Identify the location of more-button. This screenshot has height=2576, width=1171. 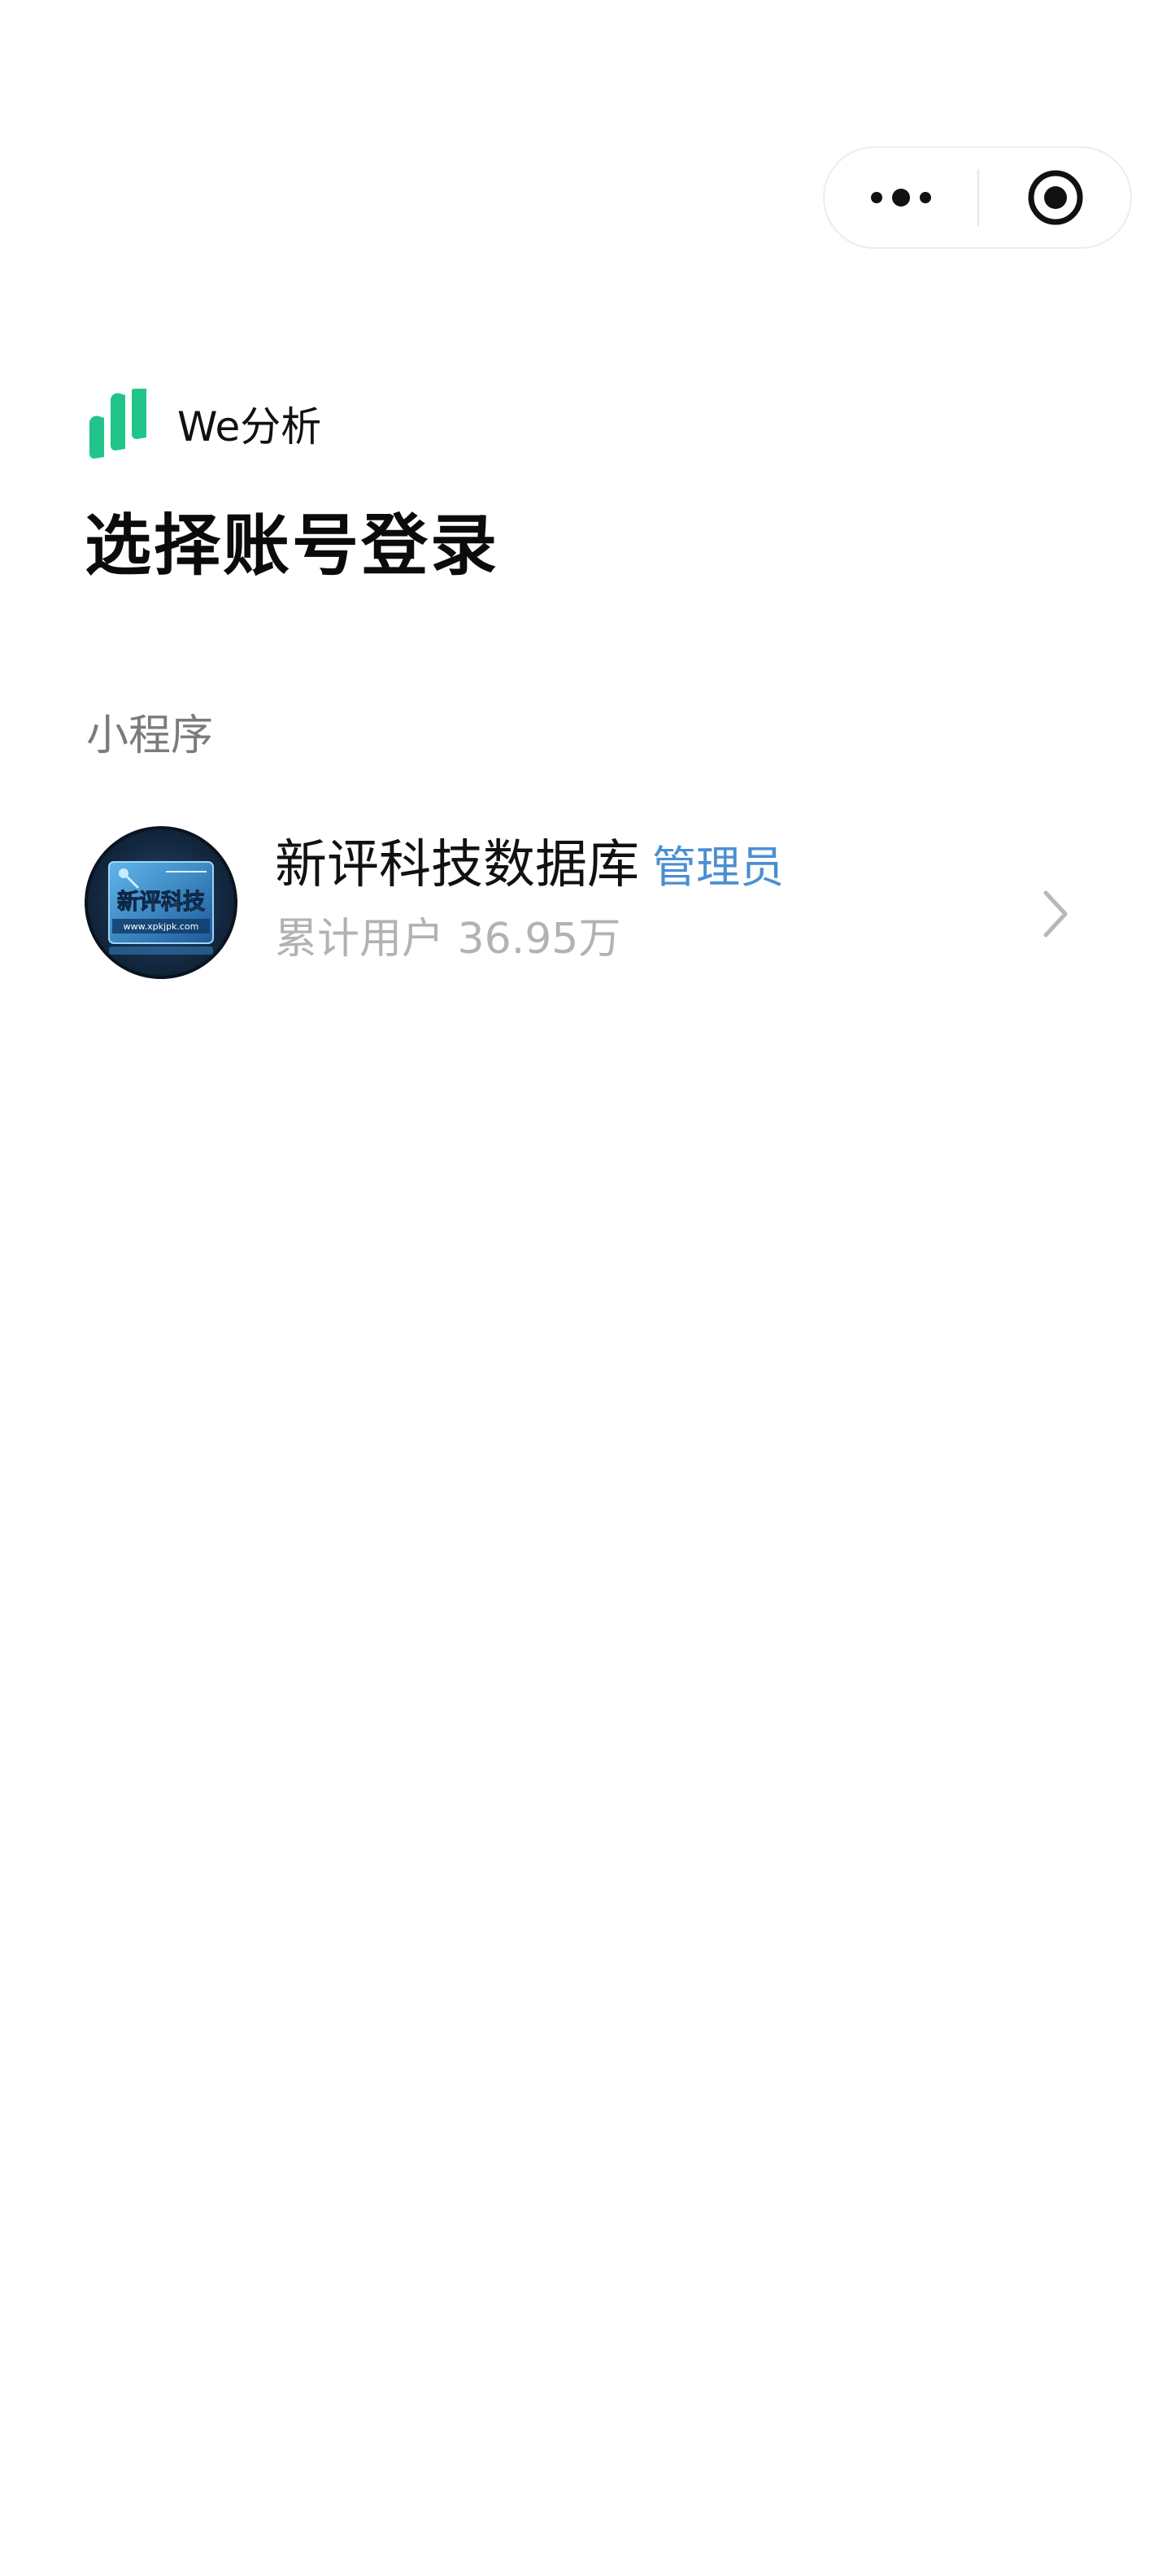
(901, 198).